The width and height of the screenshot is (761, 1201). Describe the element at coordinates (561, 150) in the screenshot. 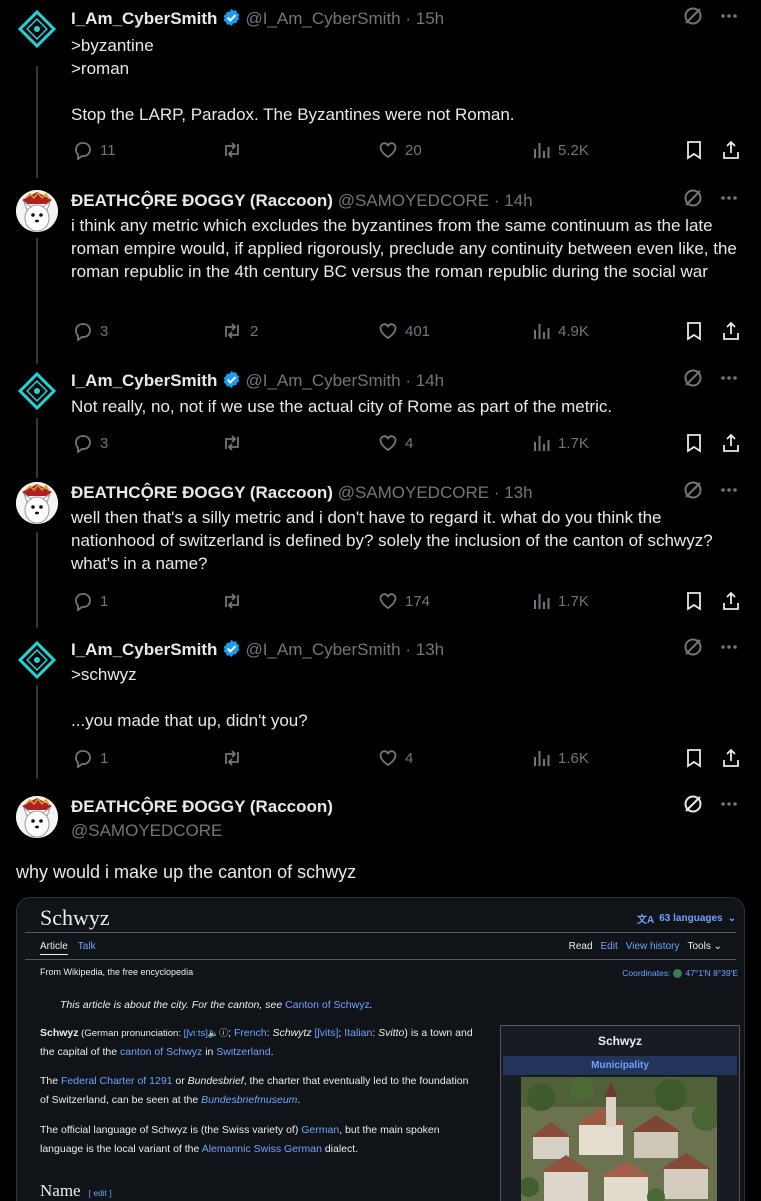

I see `views-button: 5.2K` at that location.